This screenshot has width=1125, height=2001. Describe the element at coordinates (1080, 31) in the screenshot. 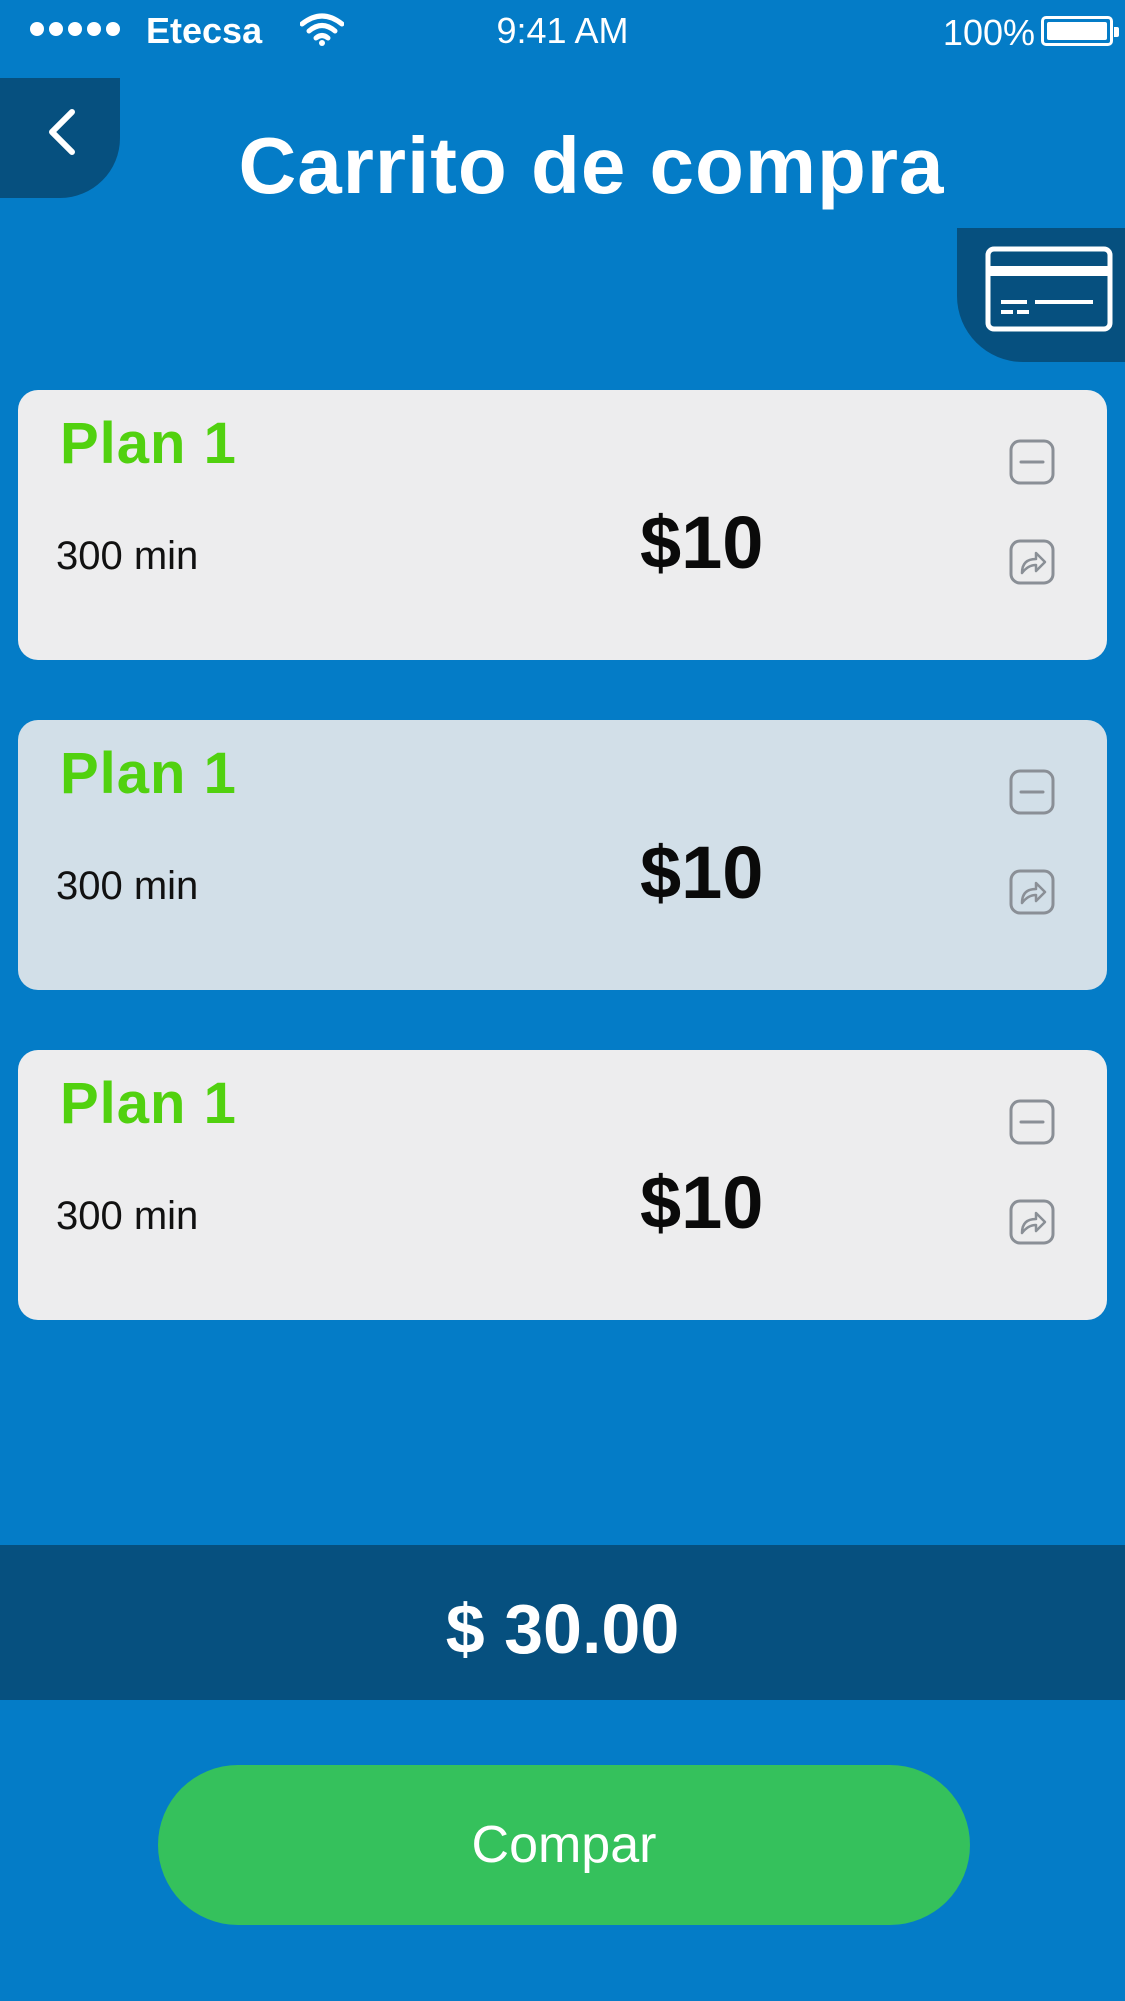

I see `battery-icon` at that location.